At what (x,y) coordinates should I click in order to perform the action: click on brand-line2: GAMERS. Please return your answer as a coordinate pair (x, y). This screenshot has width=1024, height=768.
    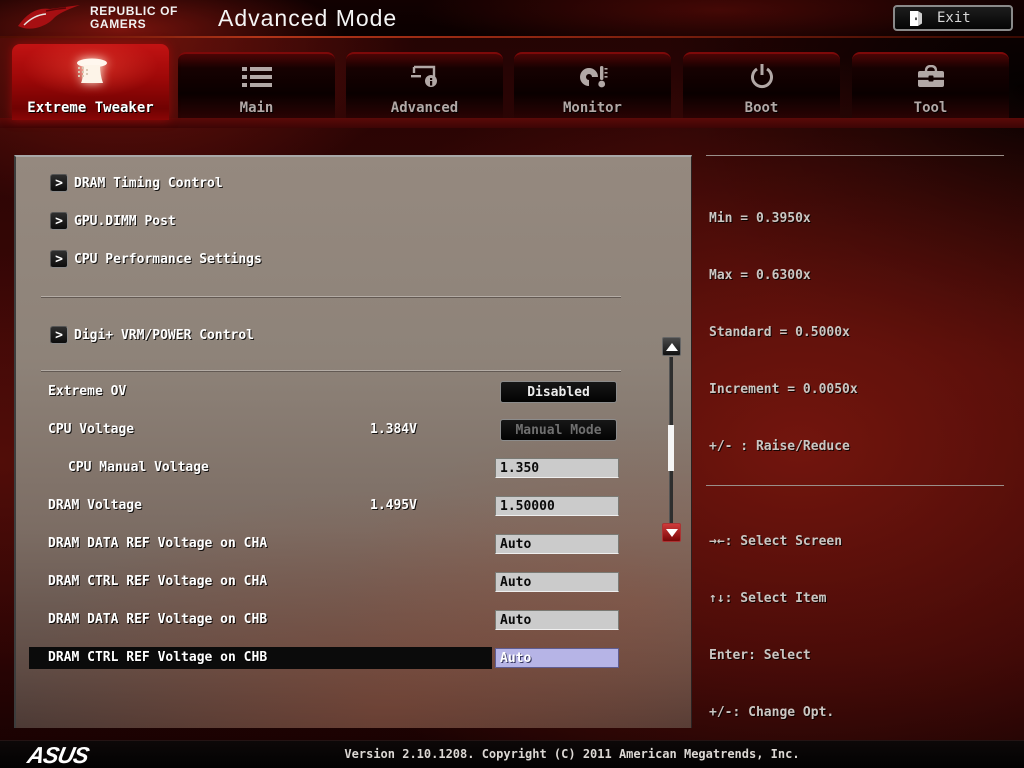
    Looking at the image, I should click on (118, 24).